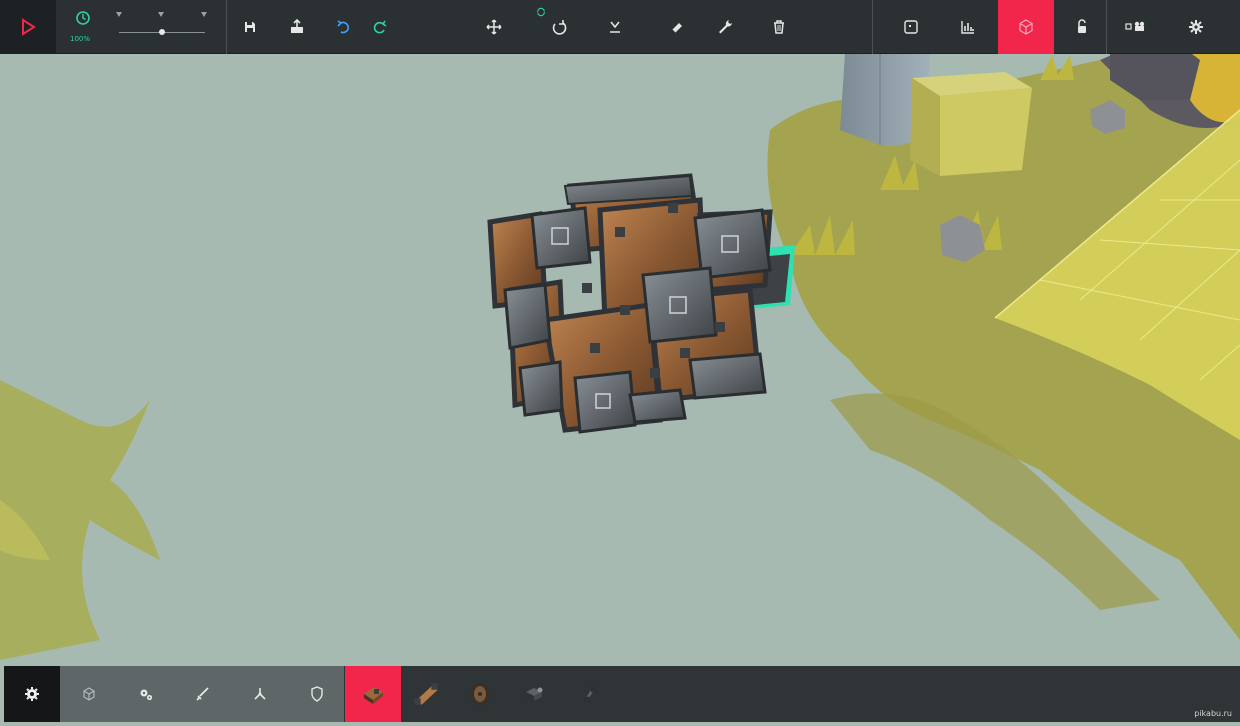 The width and height of the screenshot is (1240, 726). I want to click on redo-icon, so click(380, 27).